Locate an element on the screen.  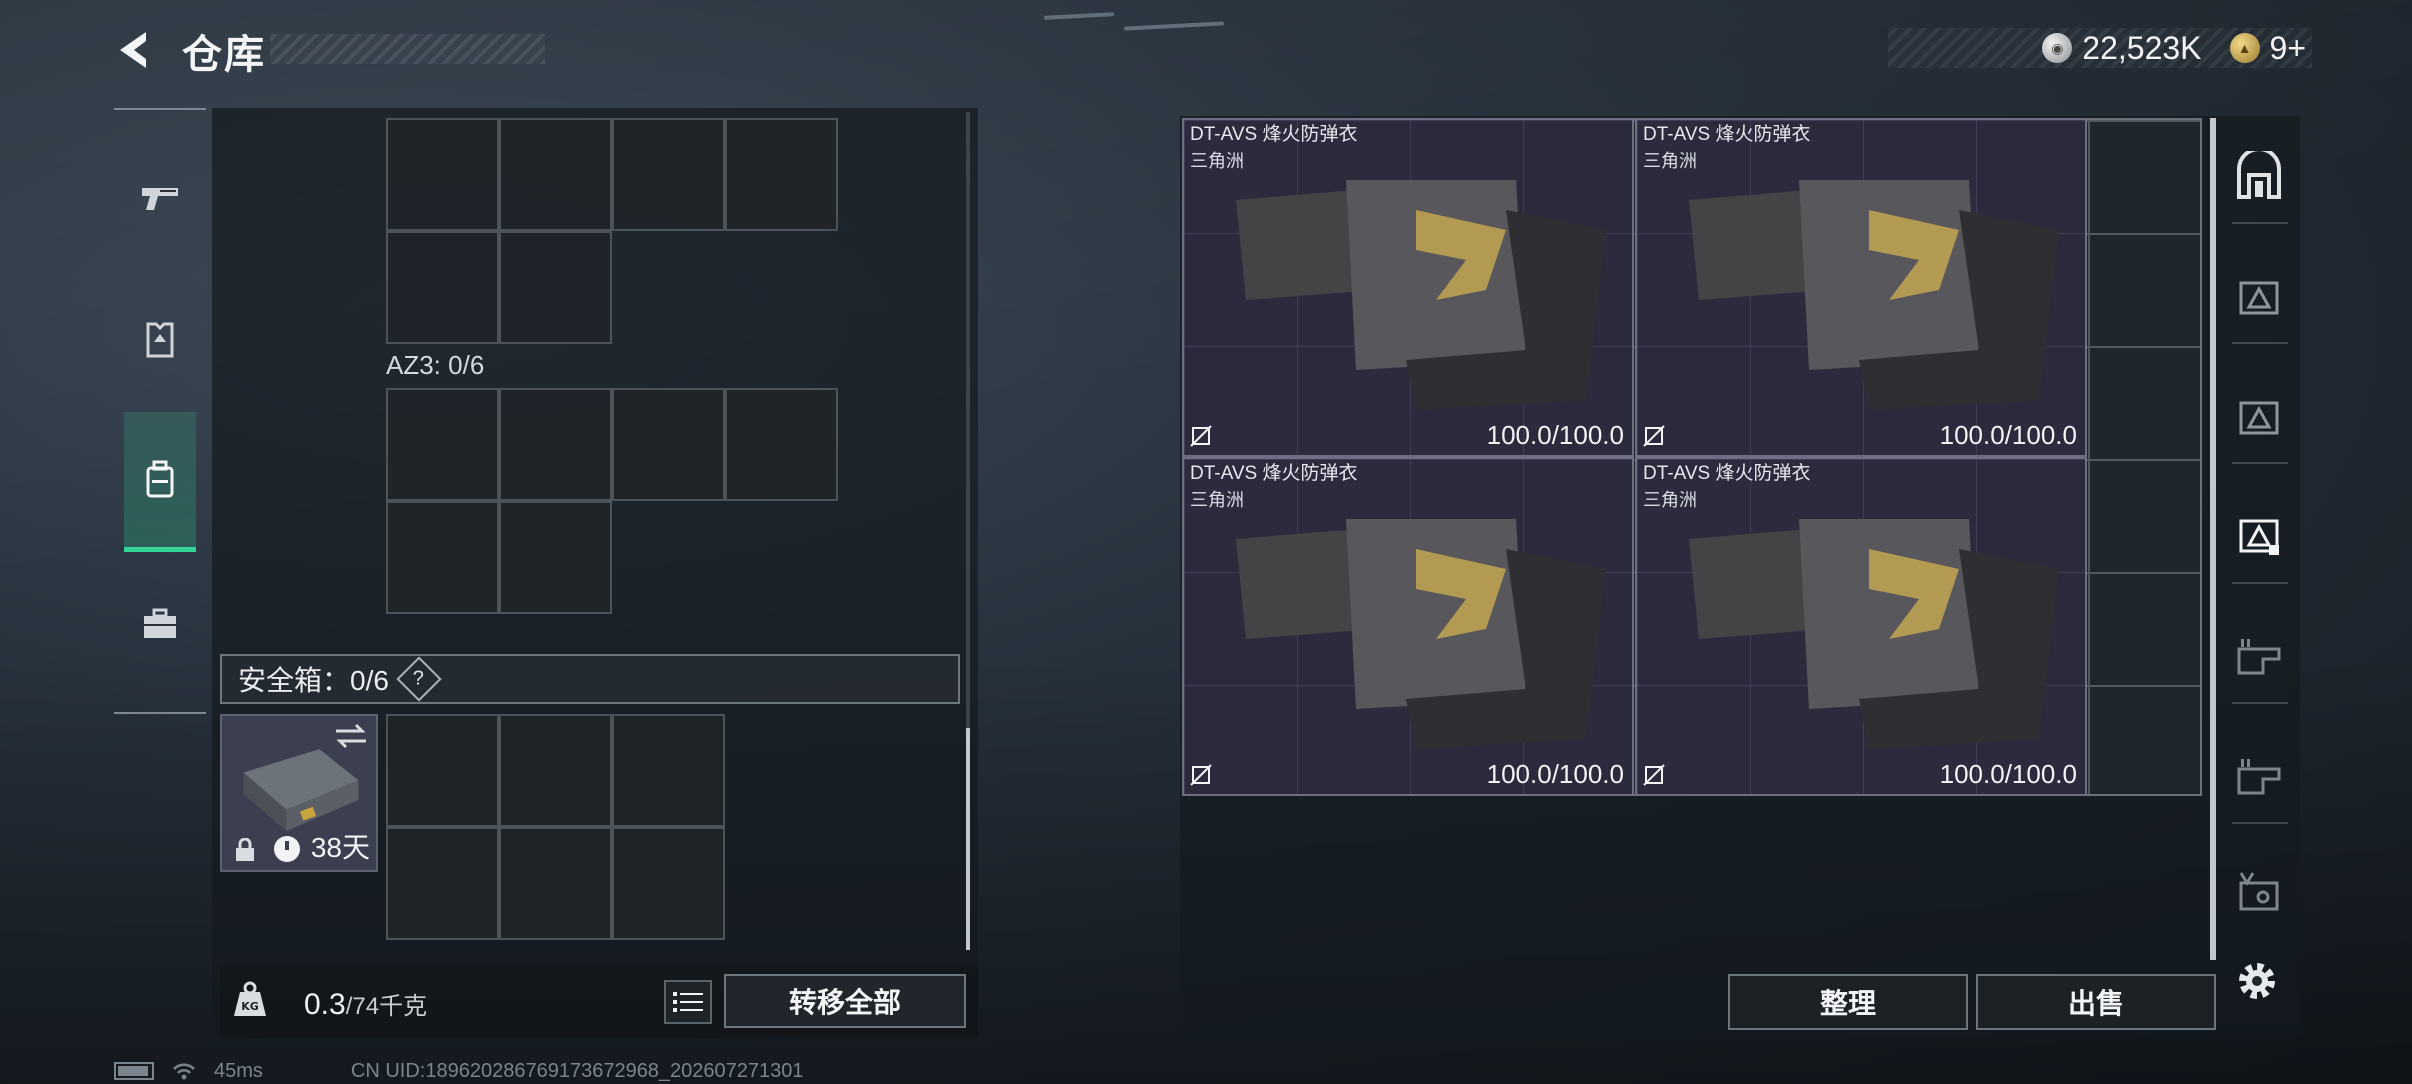
svg-text: KG is located at coordinates (250, 1006).